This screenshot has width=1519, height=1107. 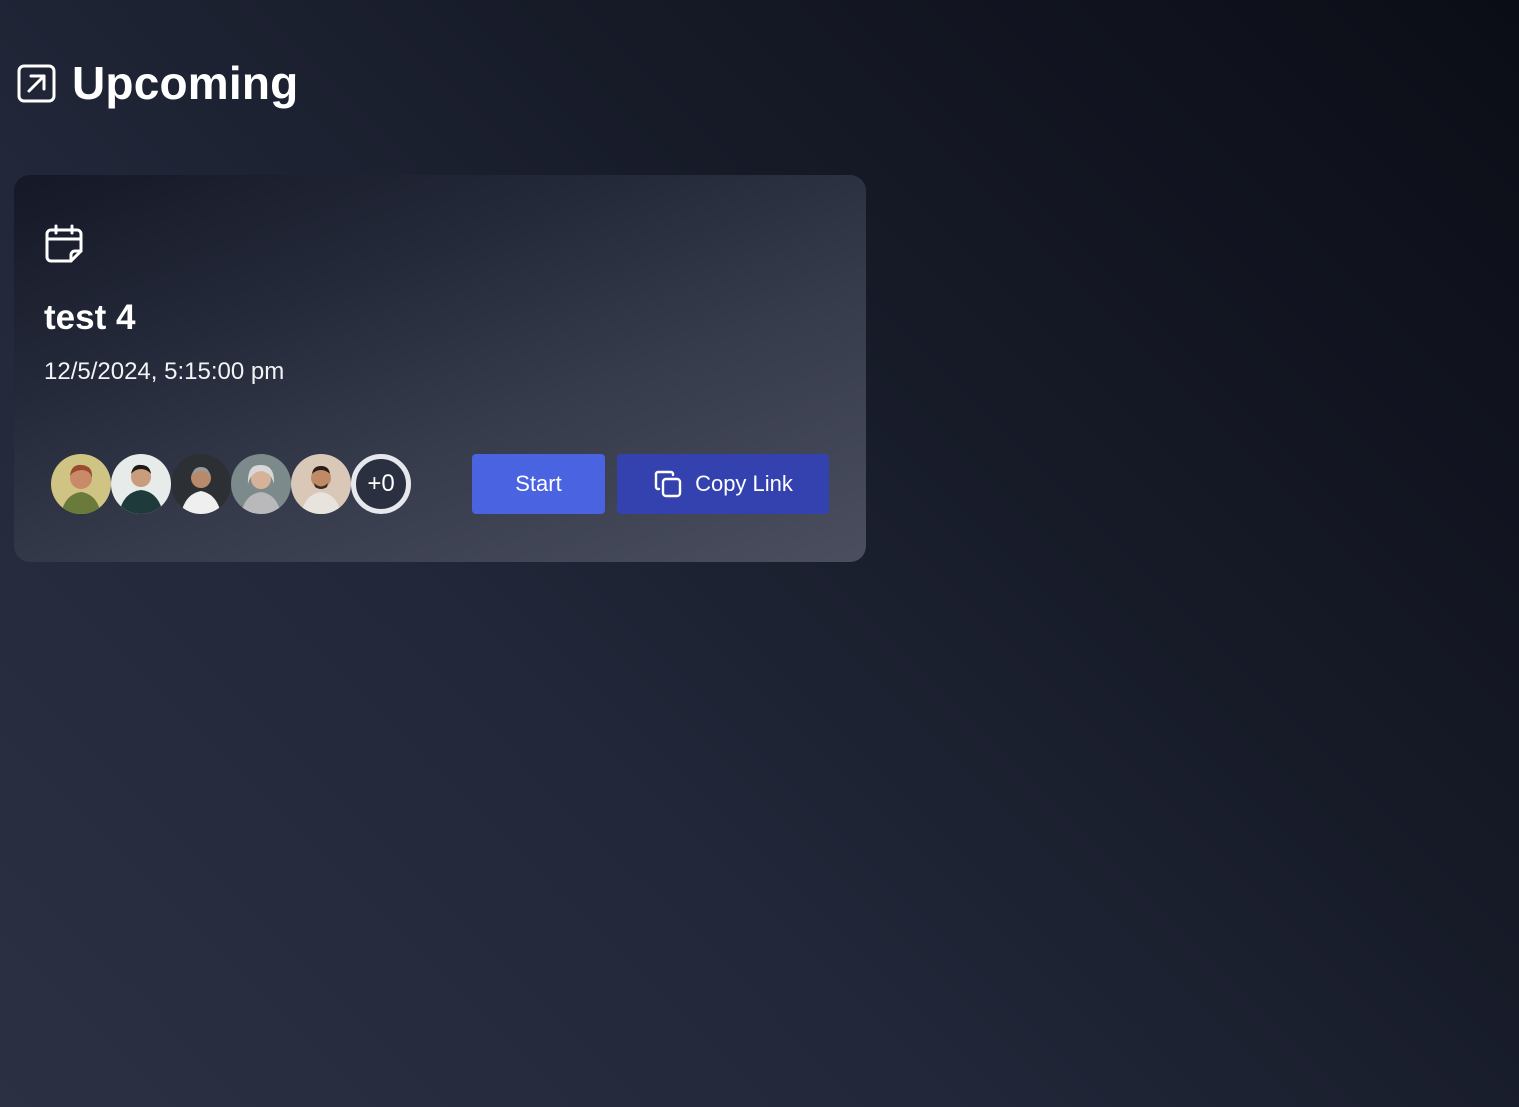 I want to click on more-attendees-count: +0, so click(x=381, y=484).